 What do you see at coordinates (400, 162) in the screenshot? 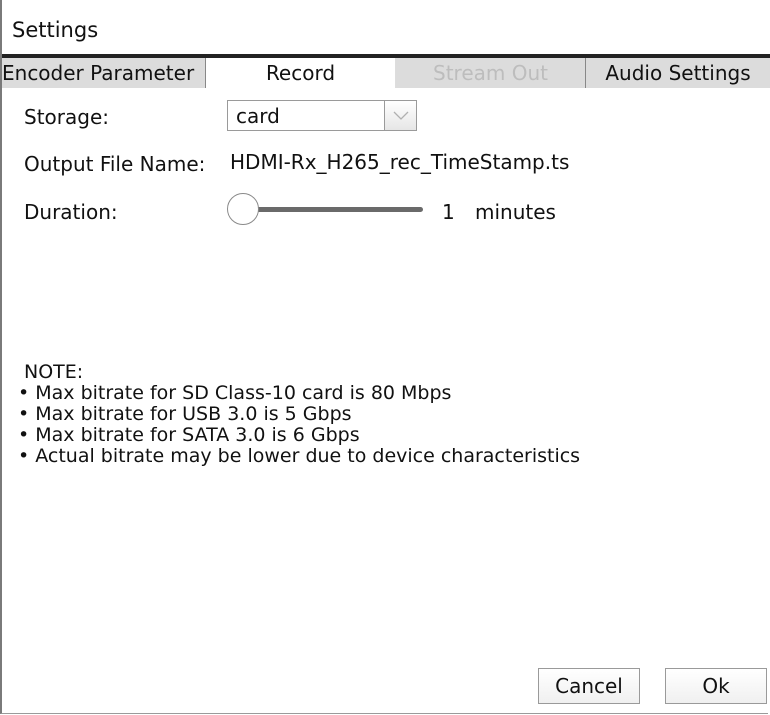
I see `output-file-value: HDMI-Rx_H265_rec_TimeStamp.ts` at bounding box center [400, 162].